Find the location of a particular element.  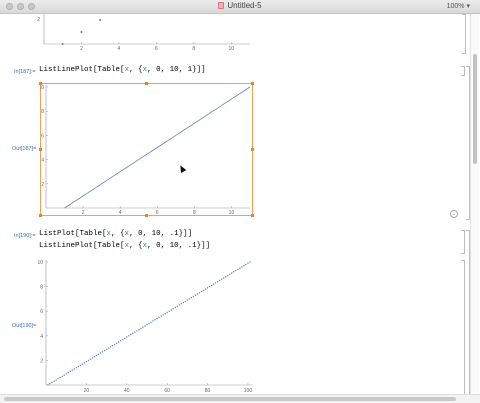

in187-rest1: , { is located at coordinates (136, 70).